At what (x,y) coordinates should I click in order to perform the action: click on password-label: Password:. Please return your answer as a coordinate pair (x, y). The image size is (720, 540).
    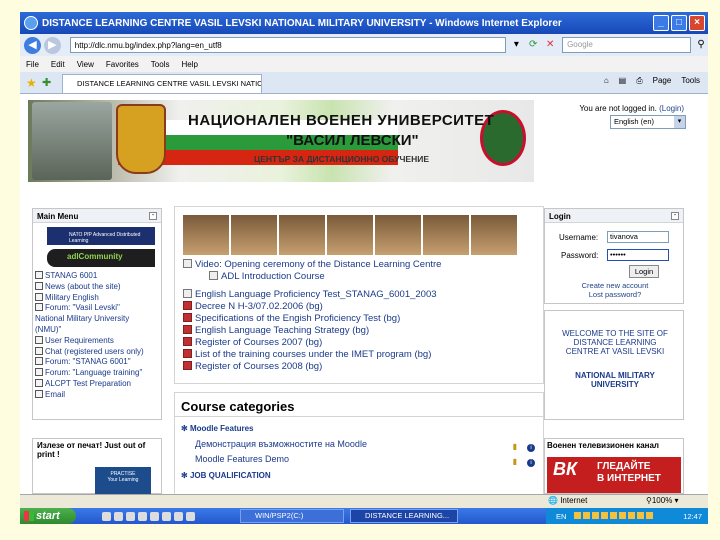
    Looking at the image, I should click on (580, 255).